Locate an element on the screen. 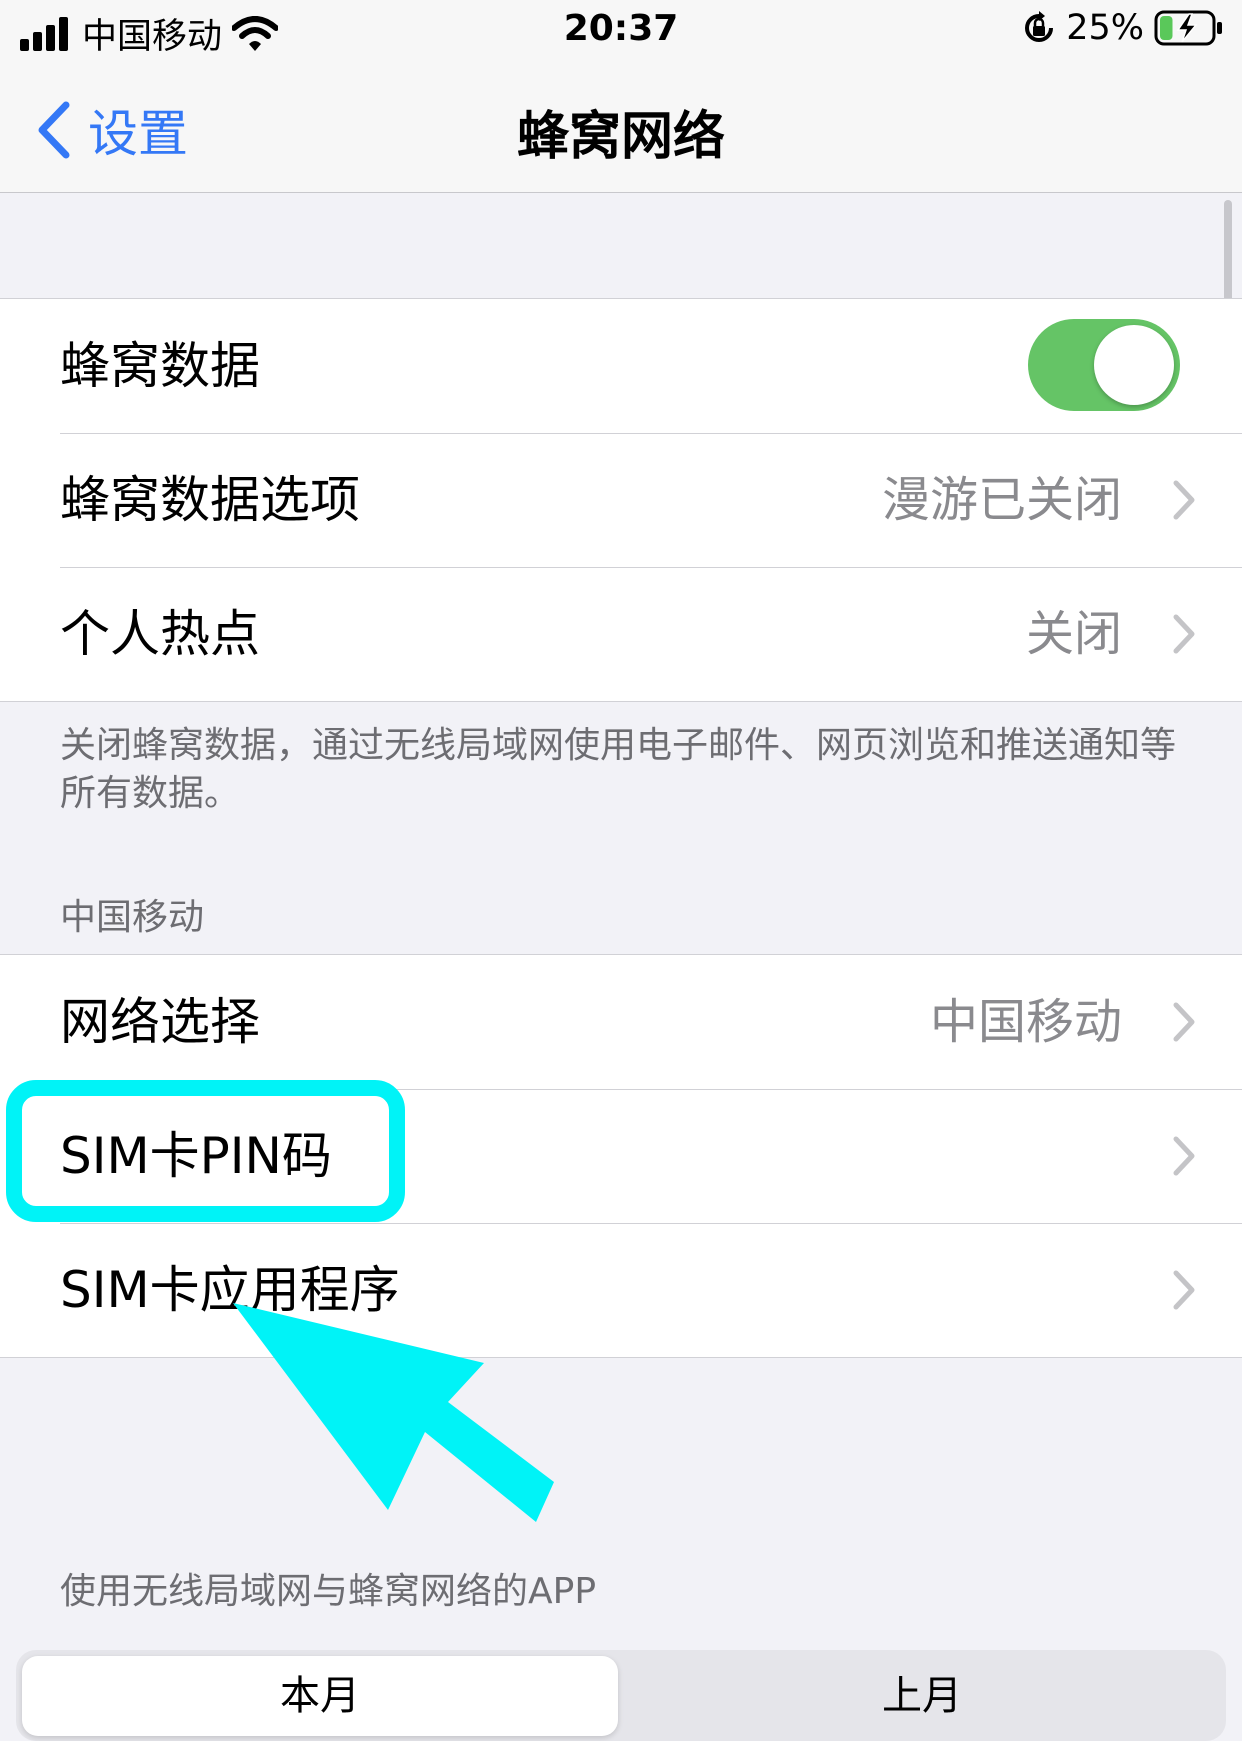  cellular-data-label: 蜂窝数据 is located at coordinates (160, 366).